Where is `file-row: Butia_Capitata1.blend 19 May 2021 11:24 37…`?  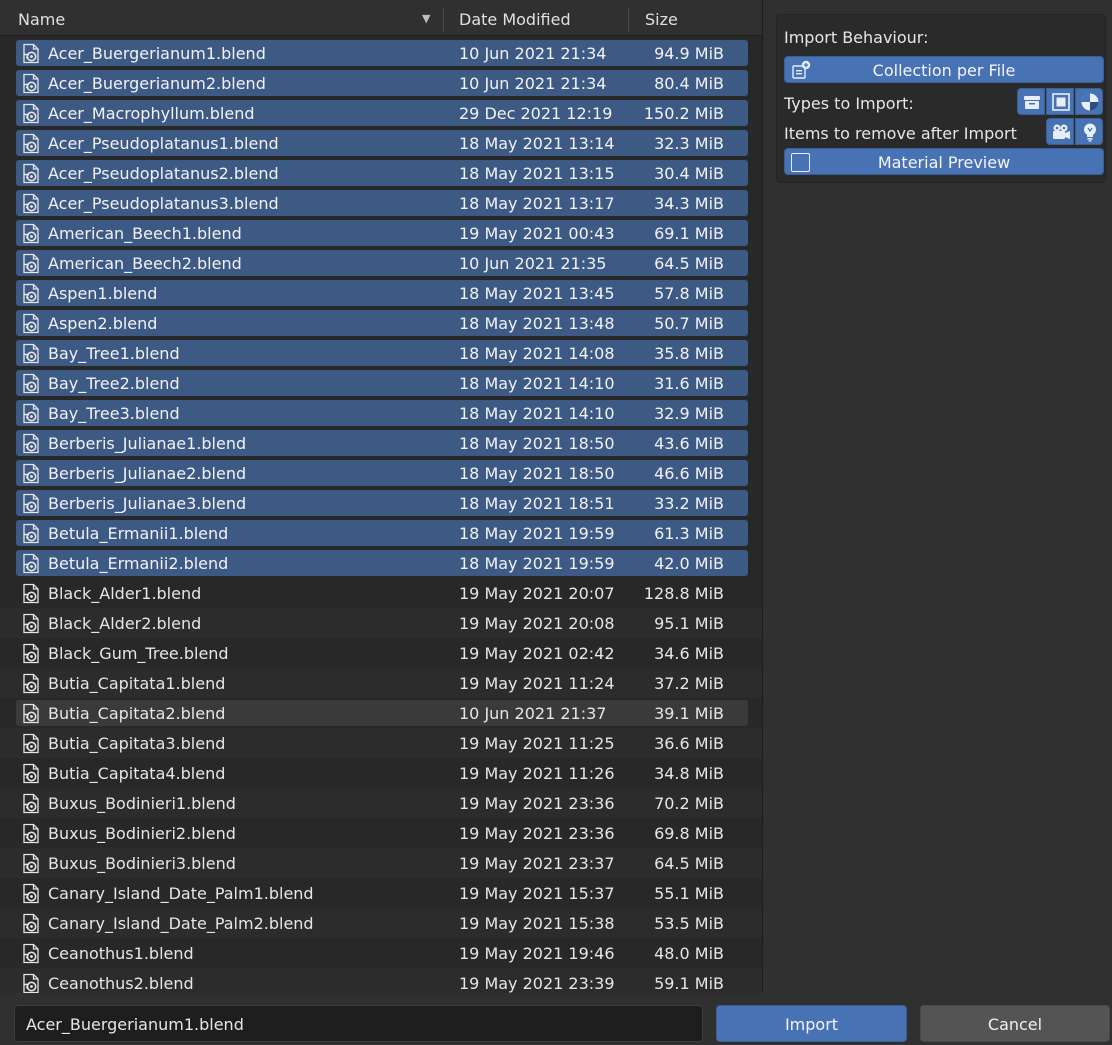
file-row: Butia_Capitata1.blend 19 May 2021 11:24 37… is located at coordinates (381, 683).